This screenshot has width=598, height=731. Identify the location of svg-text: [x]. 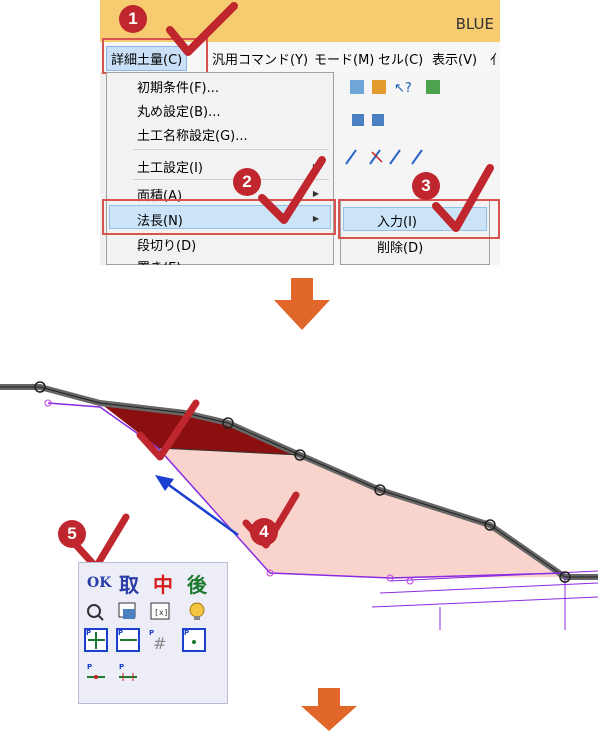
(161, 612).